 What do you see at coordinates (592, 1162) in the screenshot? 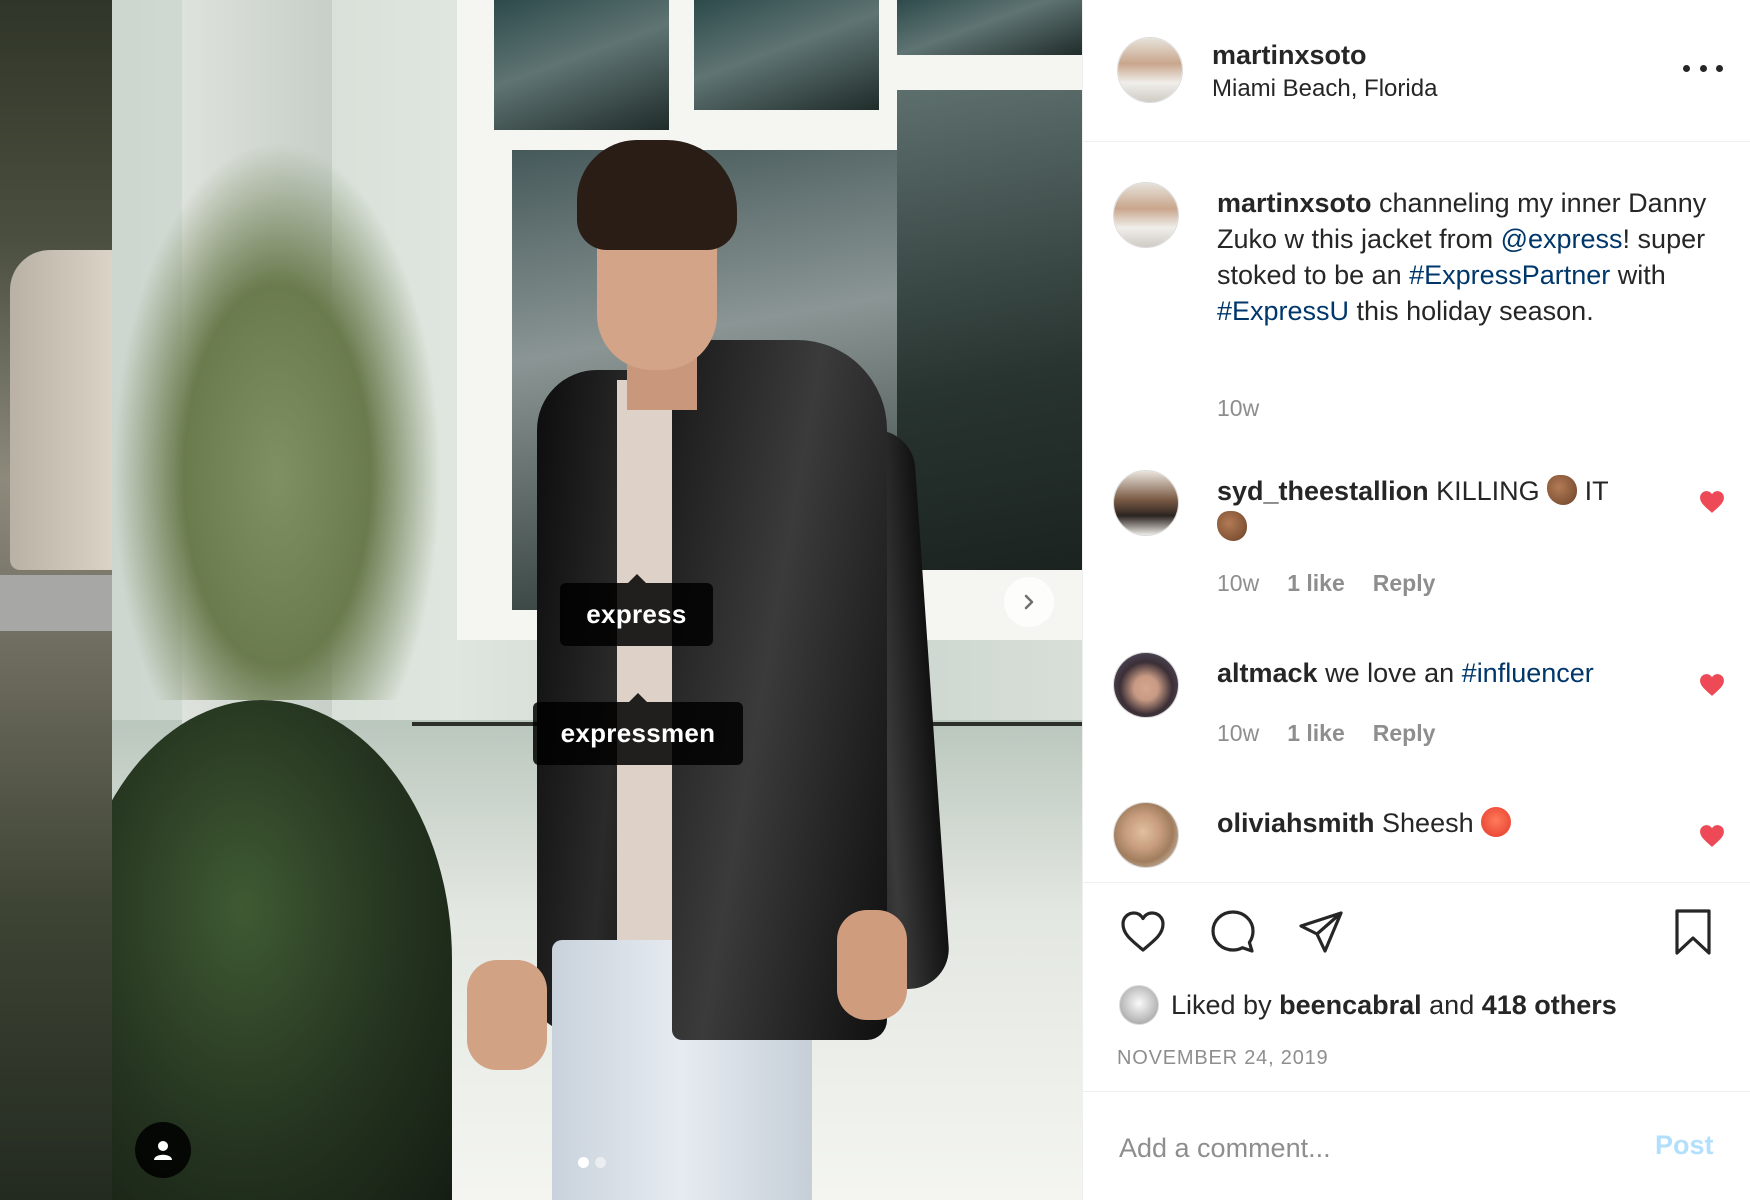
I see `carousel-indicator` at bounding box center [592, 1162].